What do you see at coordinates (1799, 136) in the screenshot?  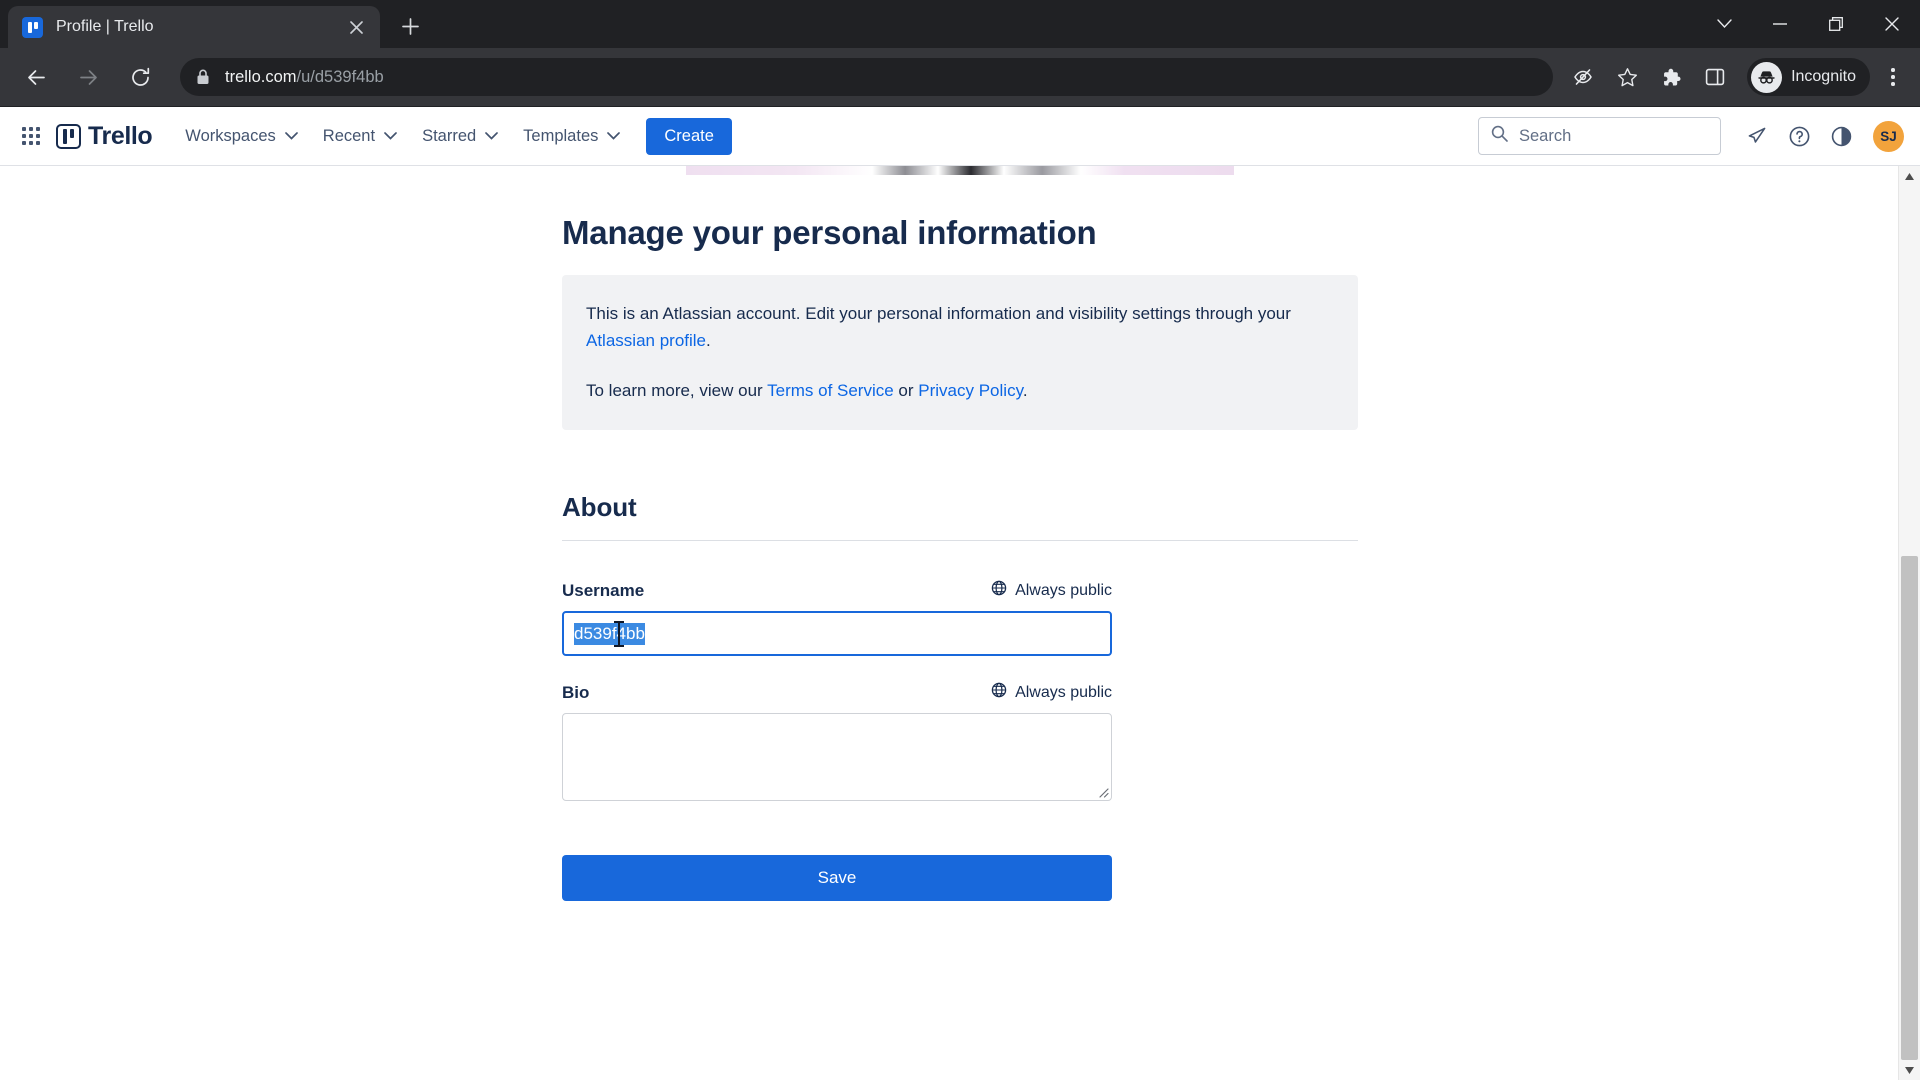 I see `help-question-icon` at bounding box center [1799, 136].